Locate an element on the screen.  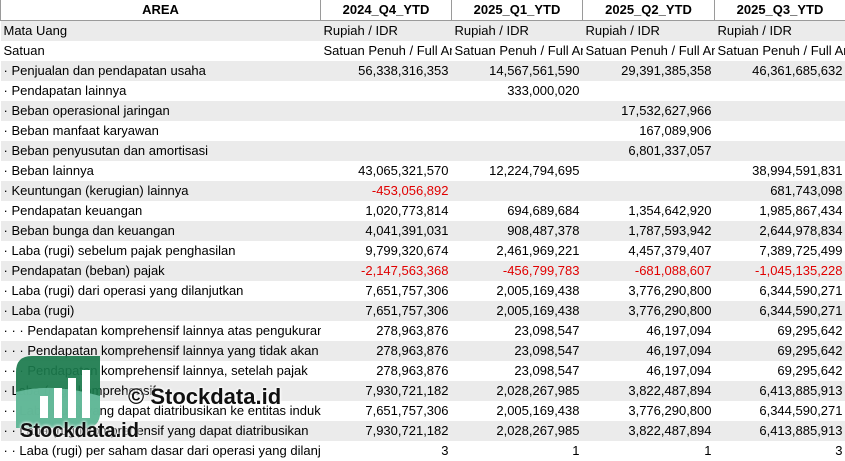
table-cell: 9,799,320,674 is located at coordinates (386, 251).